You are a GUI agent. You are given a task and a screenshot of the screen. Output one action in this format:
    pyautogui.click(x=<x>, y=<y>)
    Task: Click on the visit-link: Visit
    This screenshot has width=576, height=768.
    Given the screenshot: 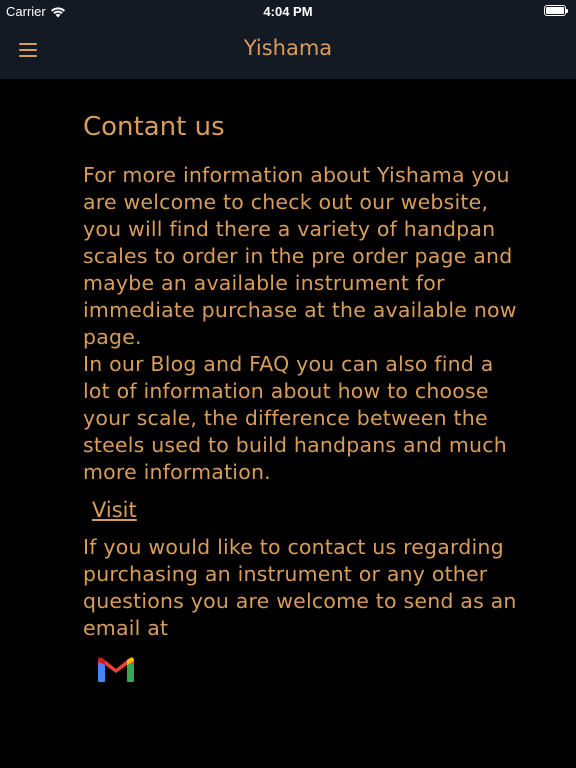 What is the action you would take?
    pyautogui.click(x=114, y=510)
    